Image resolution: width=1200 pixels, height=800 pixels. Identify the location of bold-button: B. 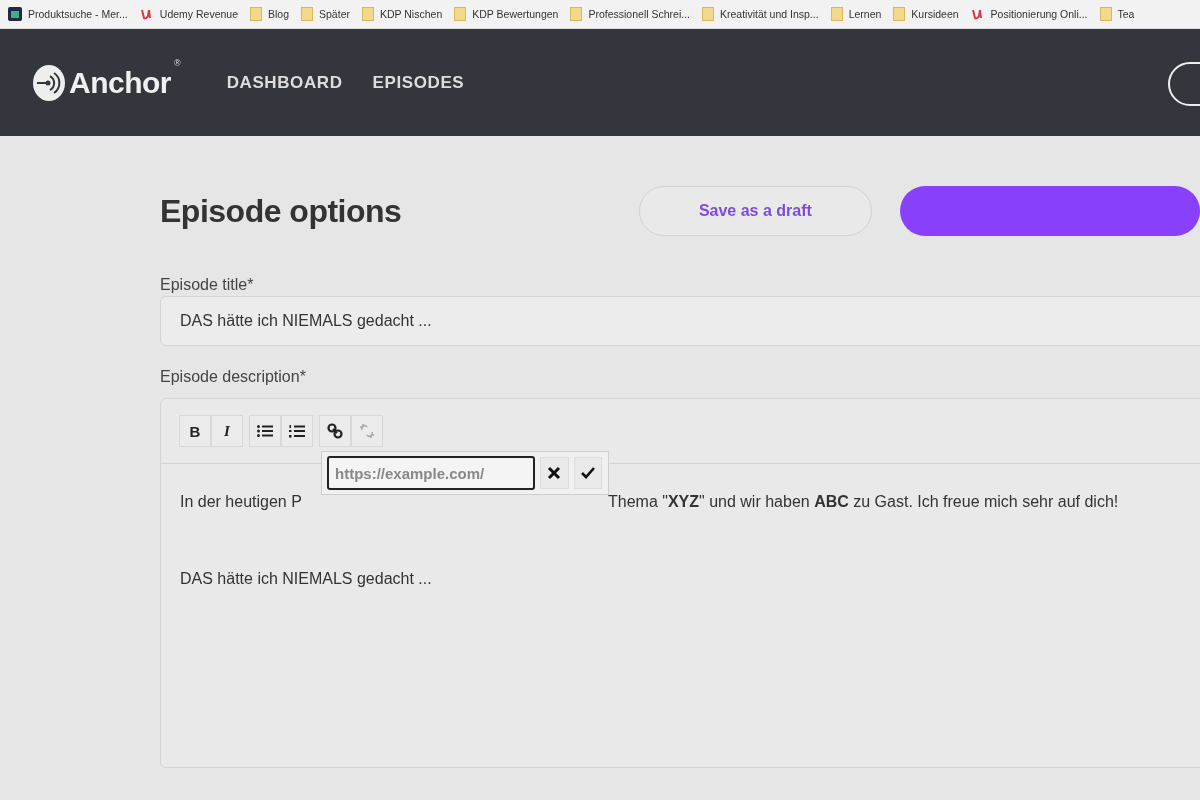
(195, 431).